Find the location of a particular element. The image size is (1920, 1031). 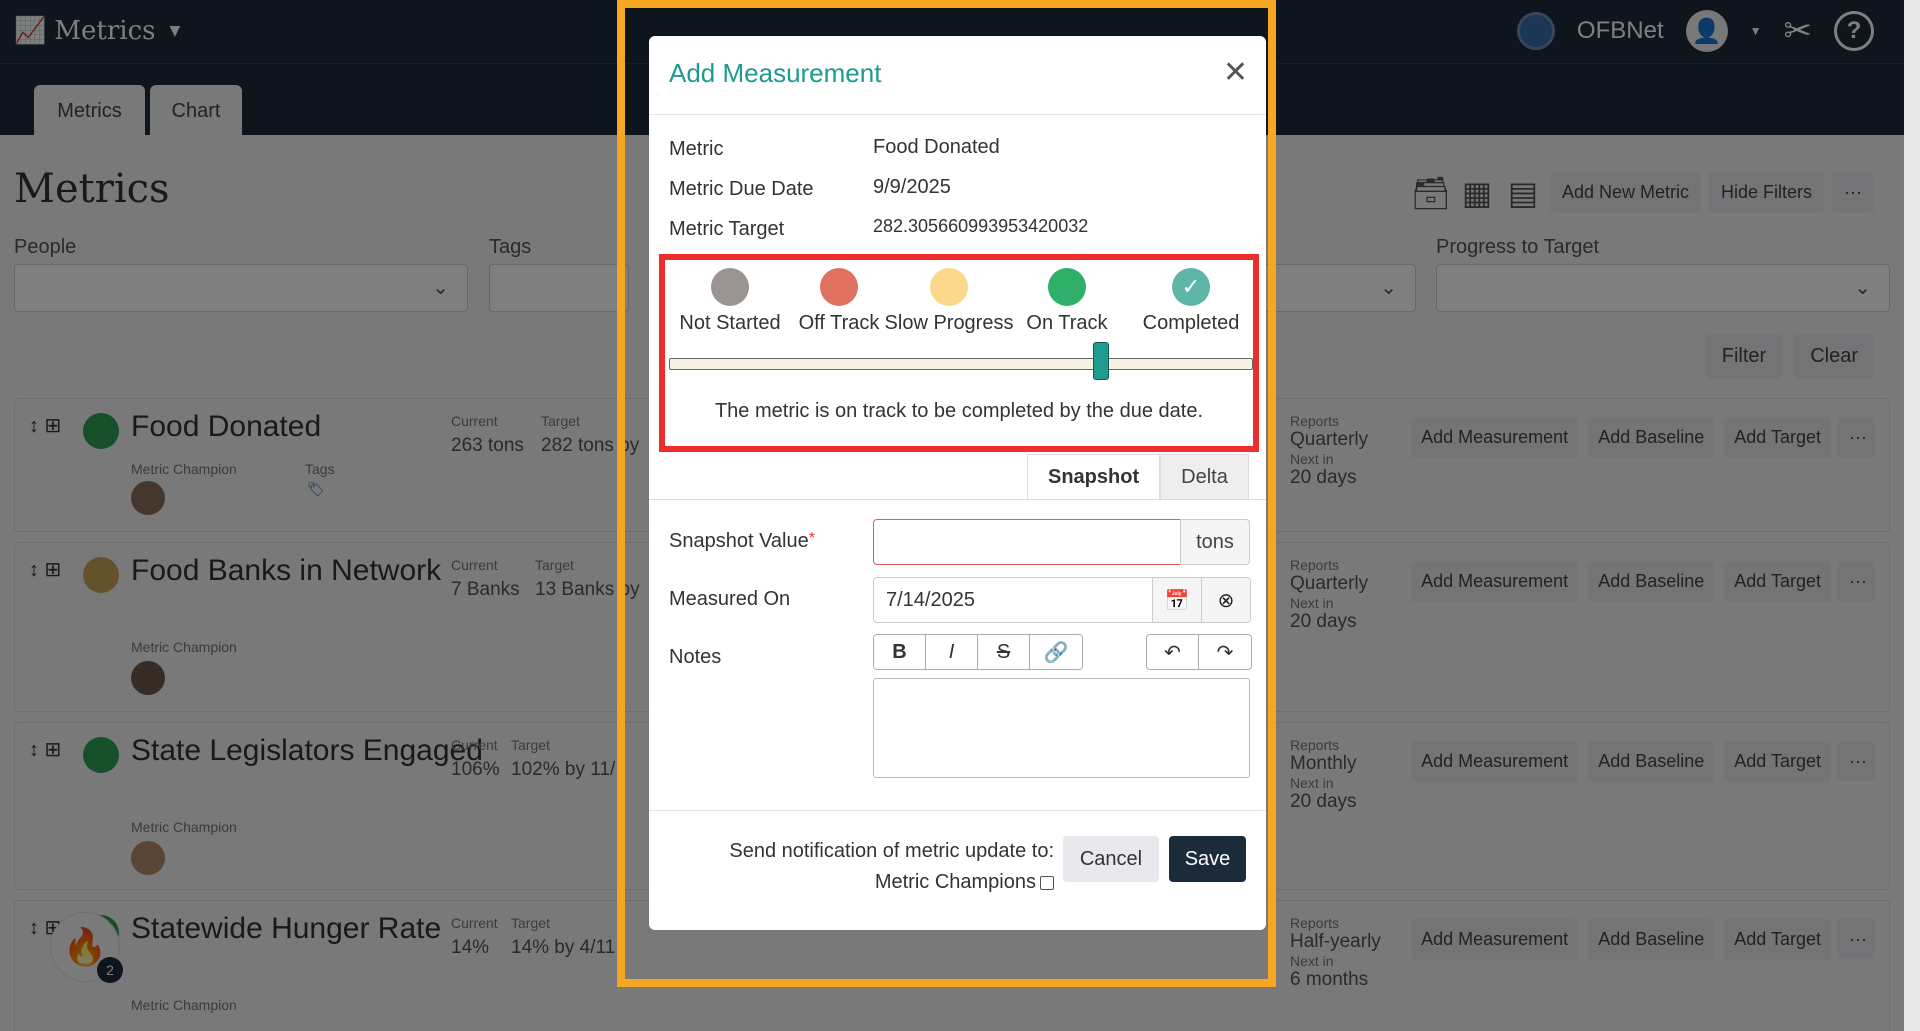

snapshot-value-input is located at coordinates (1027, 542).